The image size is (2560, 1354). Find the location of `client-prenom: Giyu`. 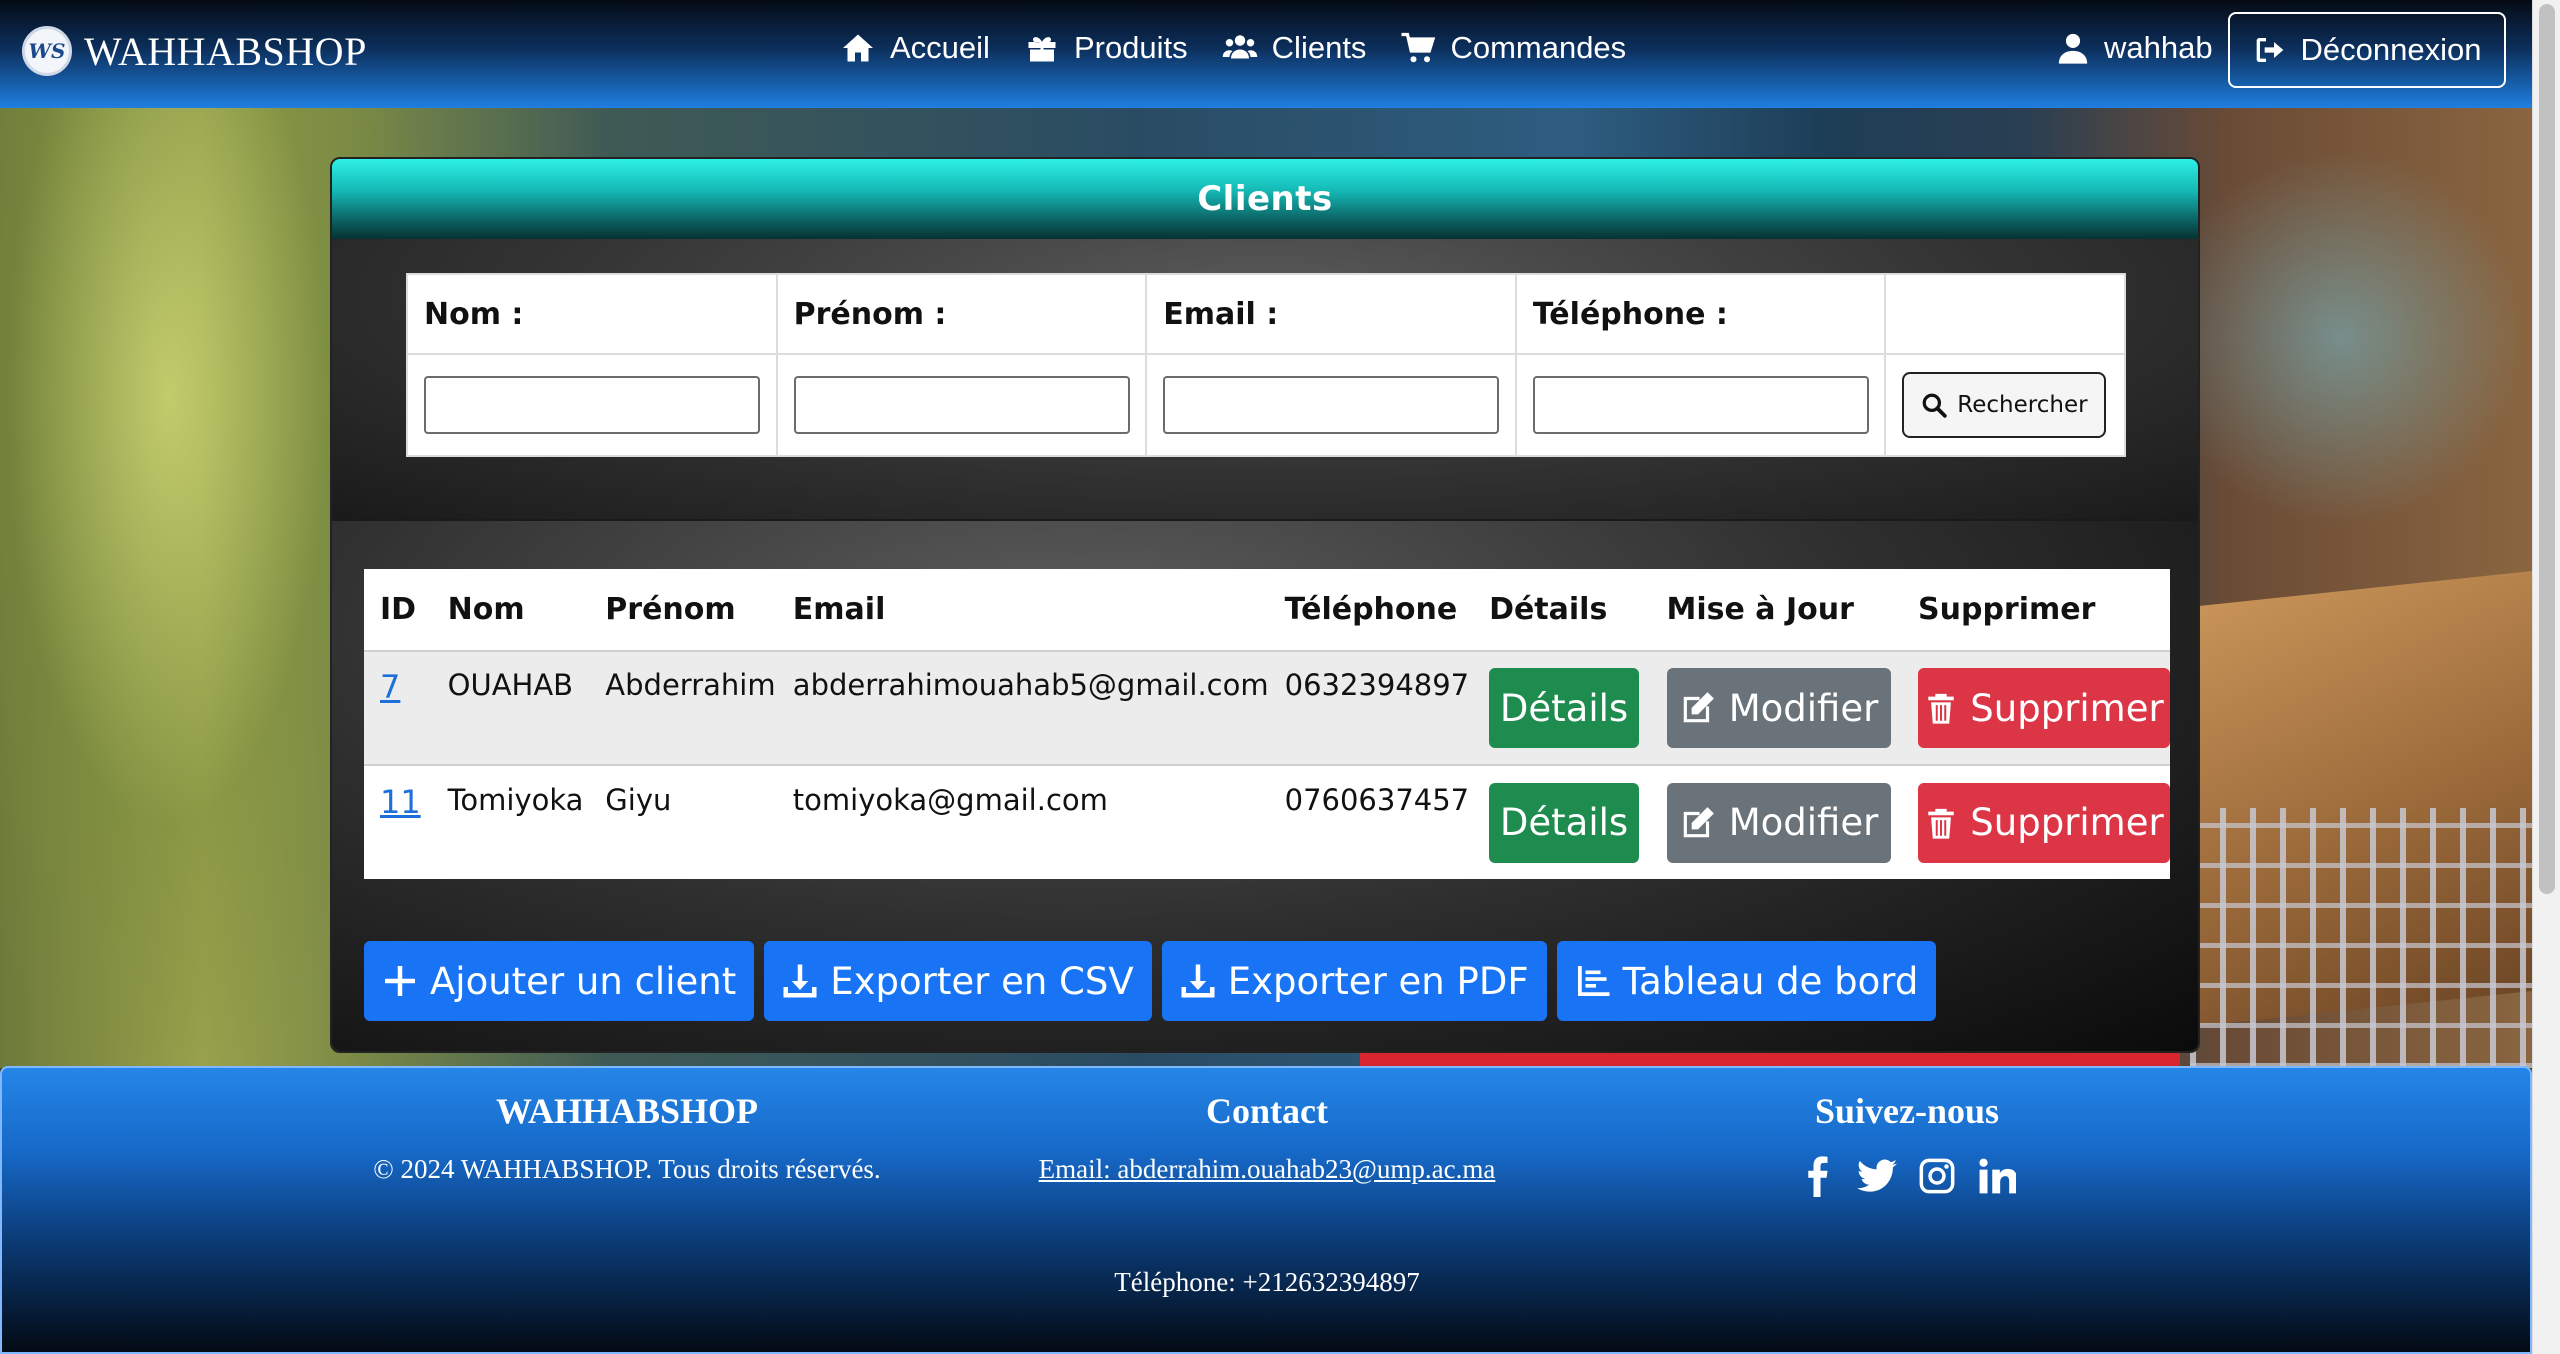

client-prenom: Giyu is located at coordinates (638, 799).